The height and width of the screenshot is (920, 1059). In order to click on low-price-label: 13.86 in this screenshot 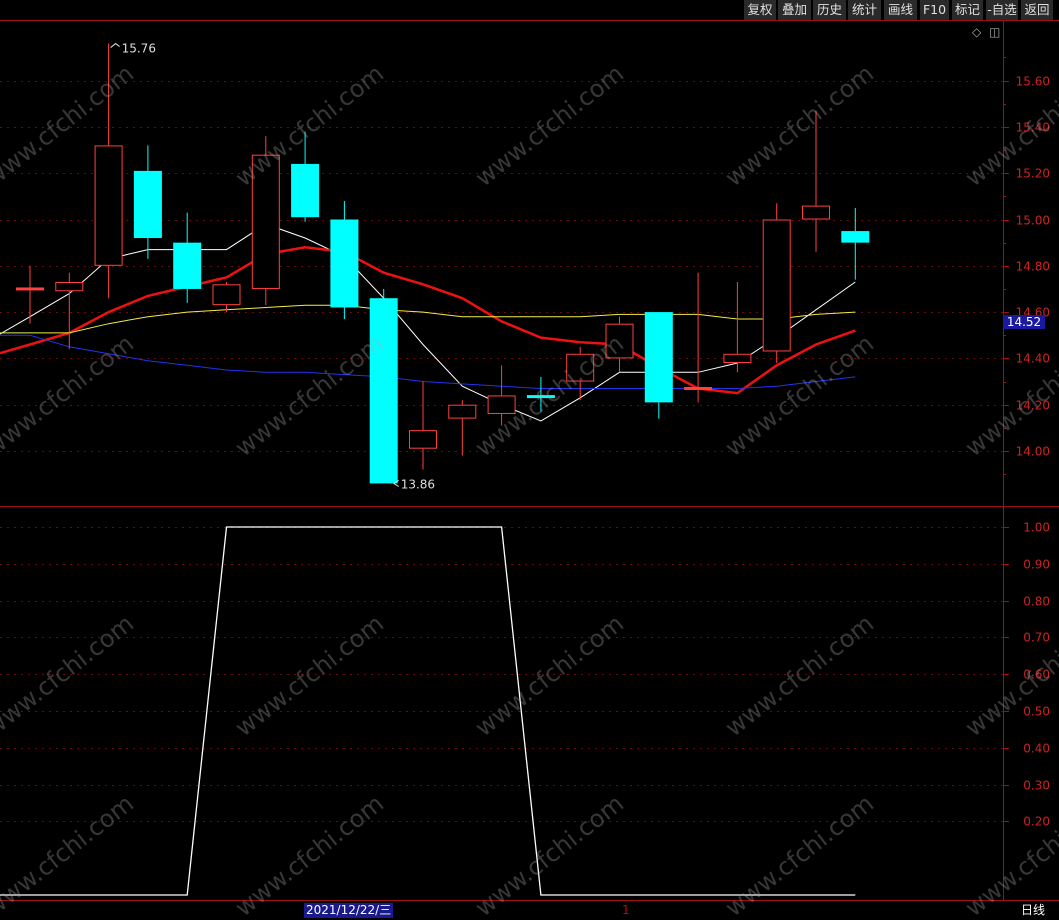, I will do `click(418, 484)`.